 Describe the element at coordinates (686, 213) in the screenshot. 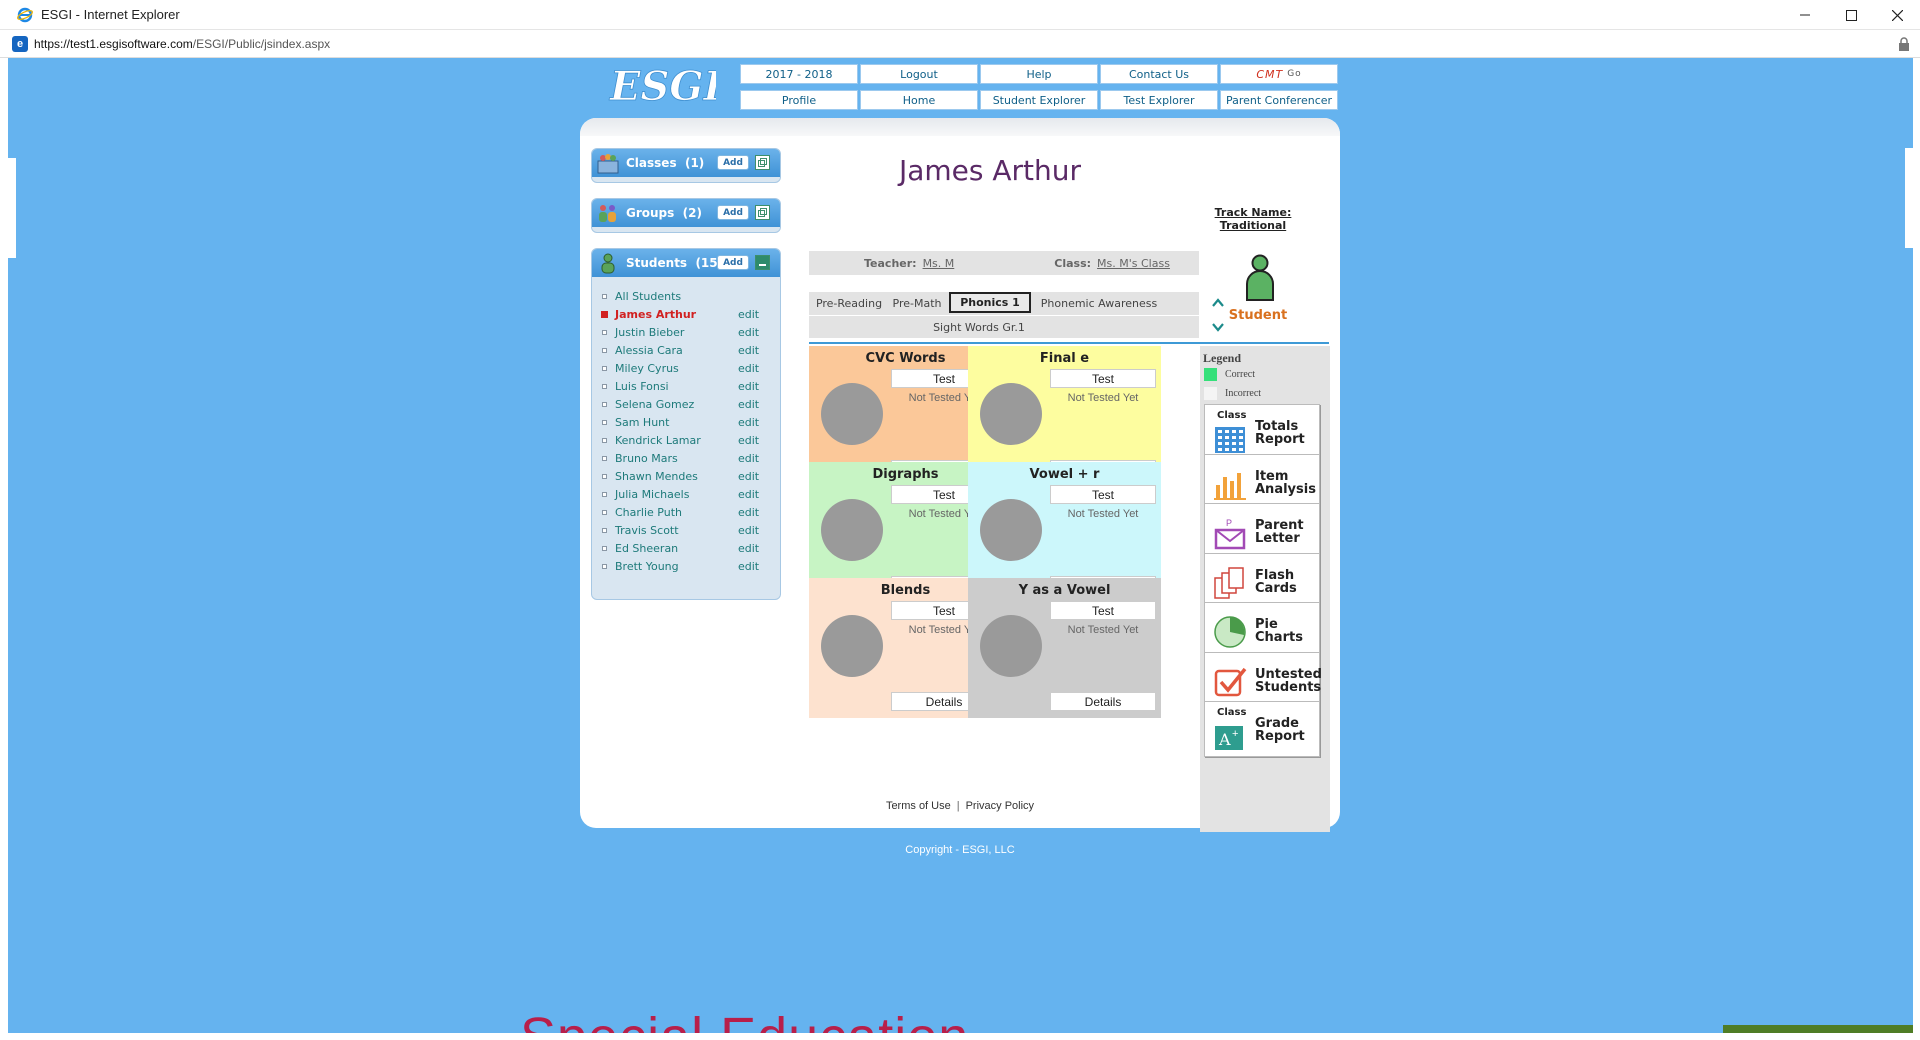

I see `groups-header: Groups (2) Add` at that location.